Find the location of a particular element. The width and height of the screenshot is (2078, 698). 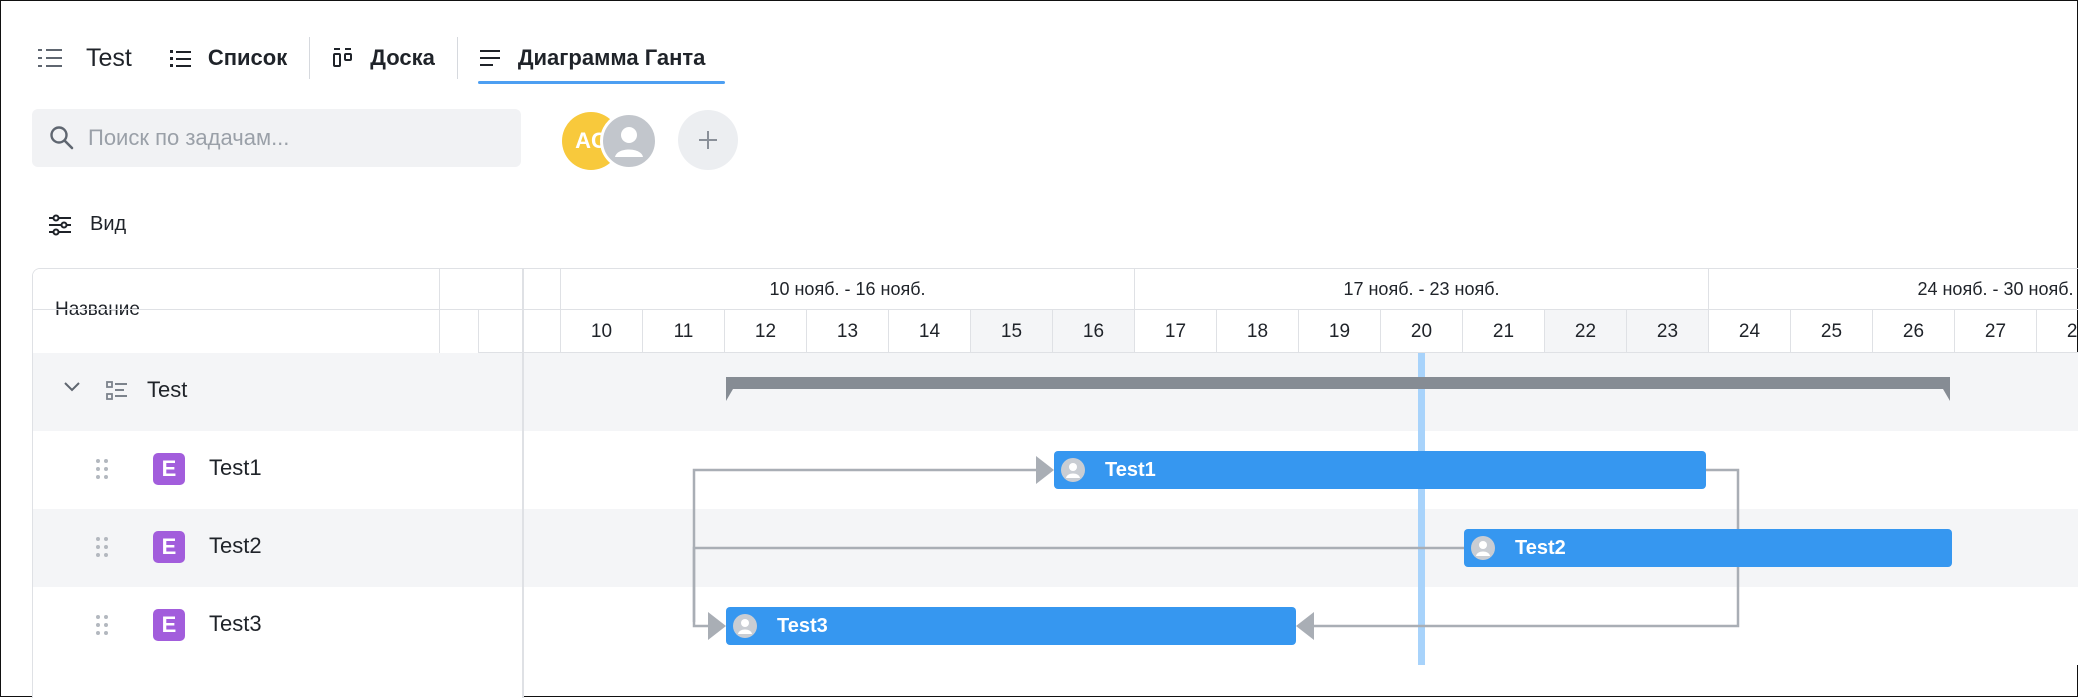

task-row: E Test3 is located at coordinates (277, 626).